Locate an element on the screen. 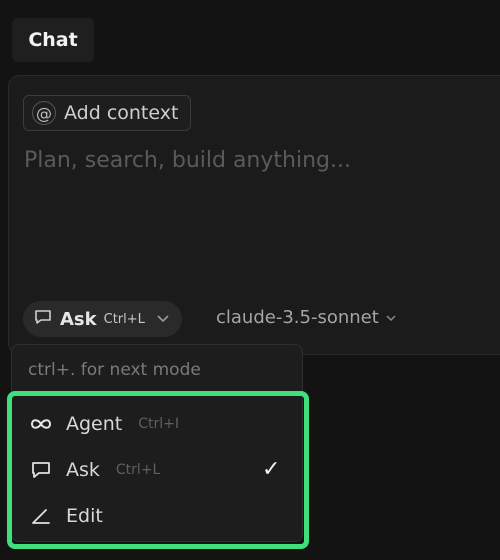  mode-menu-hint: ctrl+. for next mode is located at coordinates (114, 370).